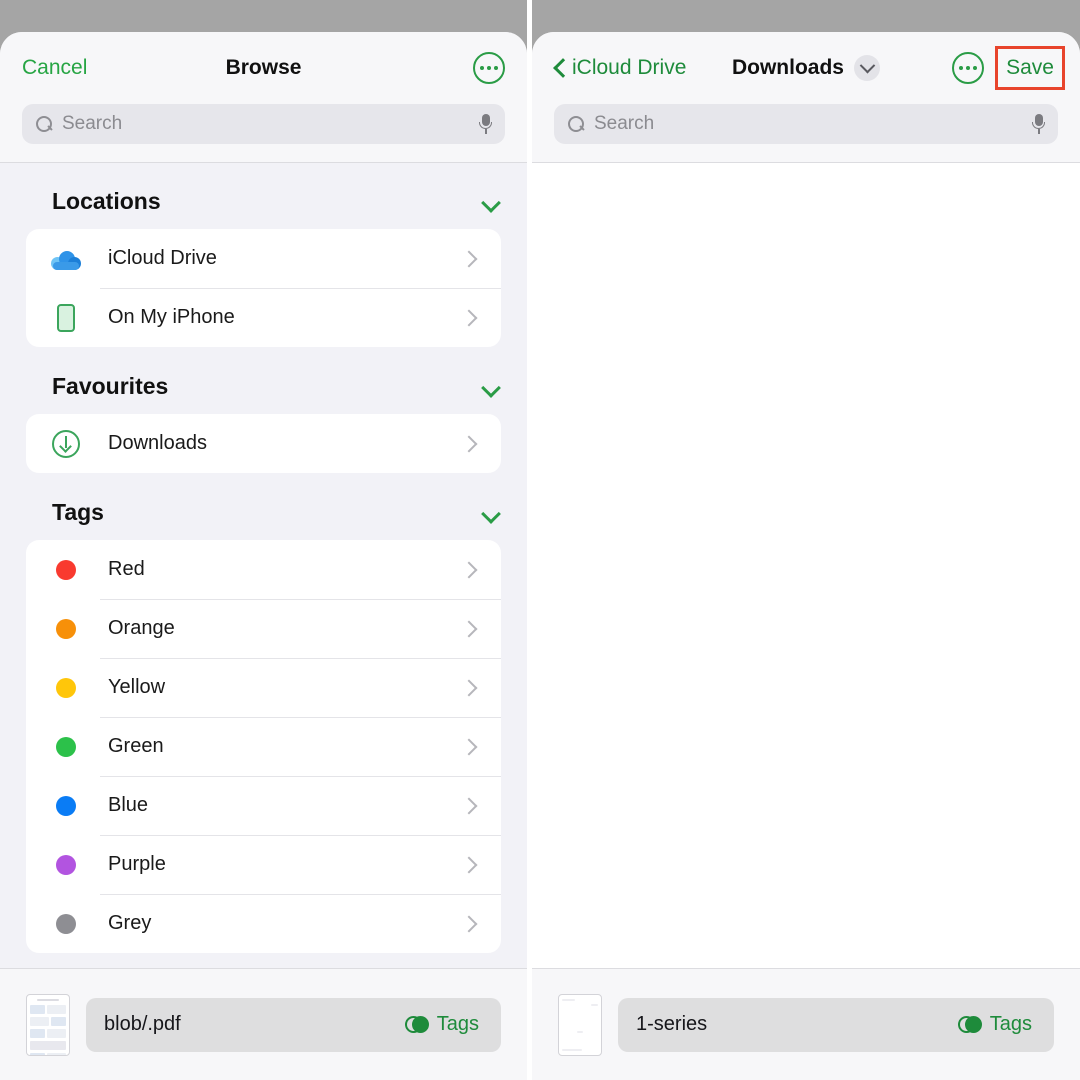 The height and width of the screenshot is (1080, 1080). I want to click on list-item-label: Purple, so click(137, 864).